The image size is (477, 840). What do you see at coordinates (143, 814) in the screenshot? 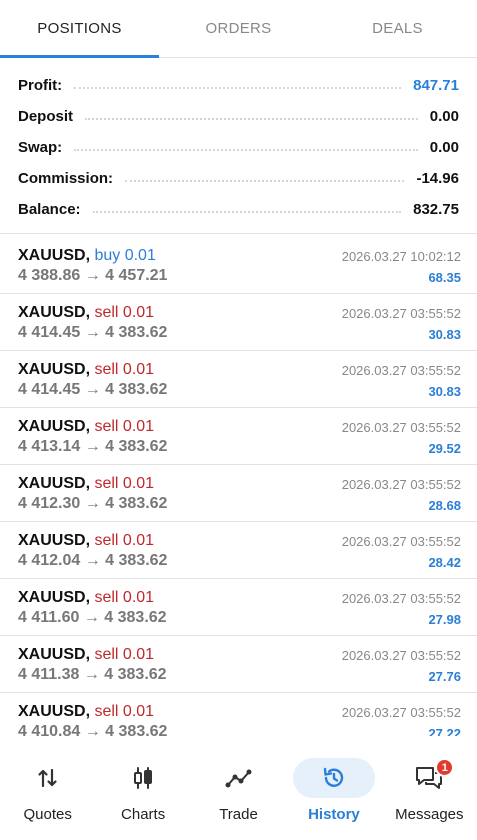
I see `nav-label-charts: Charts` at bounding box center [143, 814].